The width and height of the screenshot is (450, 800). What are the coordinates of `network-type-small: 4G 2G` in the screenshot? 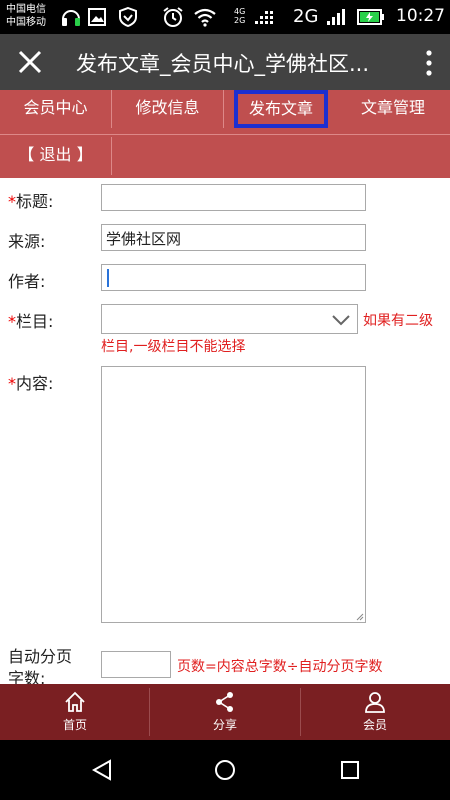 It's located at (240, 16).